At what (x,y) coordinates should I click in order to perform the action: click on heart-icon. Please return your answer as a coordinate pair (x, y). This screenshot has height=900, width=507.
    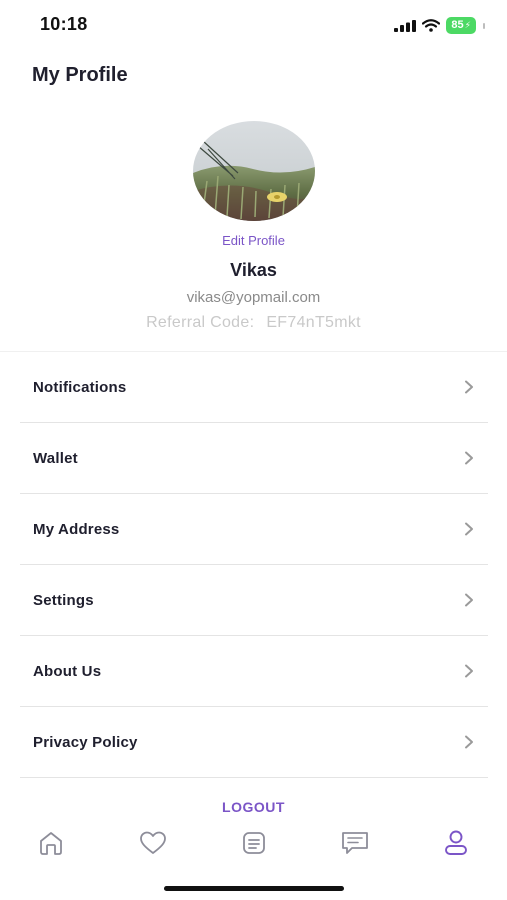
    Looking at the image, I should click on (153, 842).